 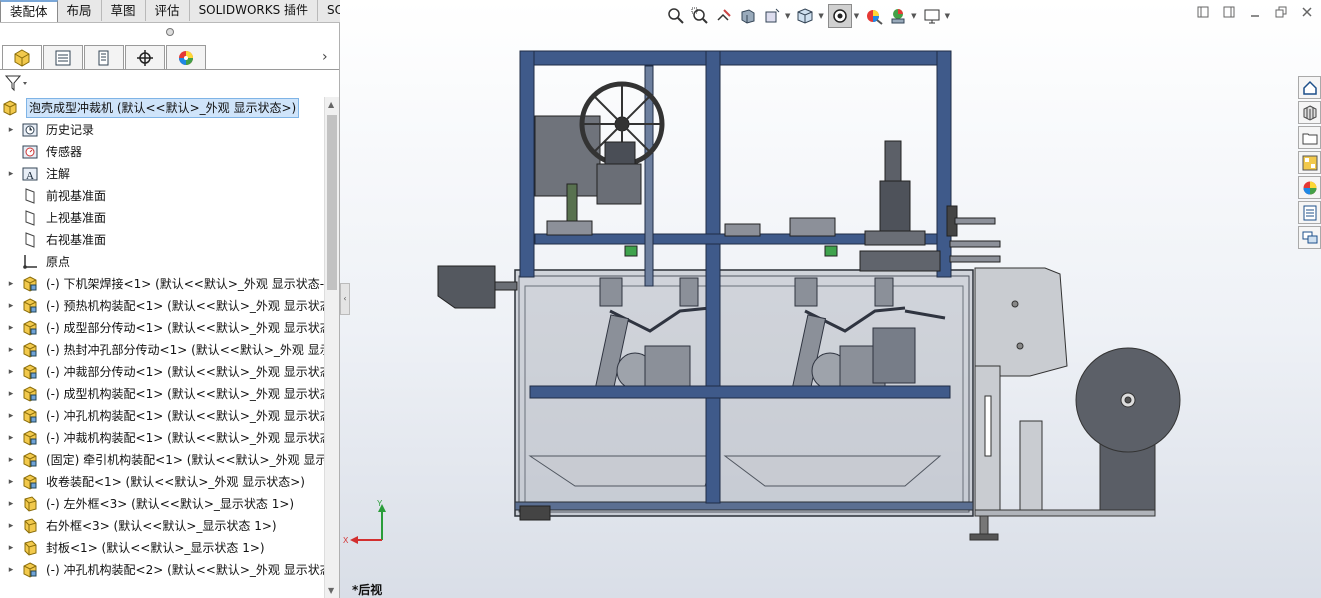 What do you see at coordinates (1309, 137) in the screenshot?
I see `file-explorer-icon` at bounding box center [1309, 137].